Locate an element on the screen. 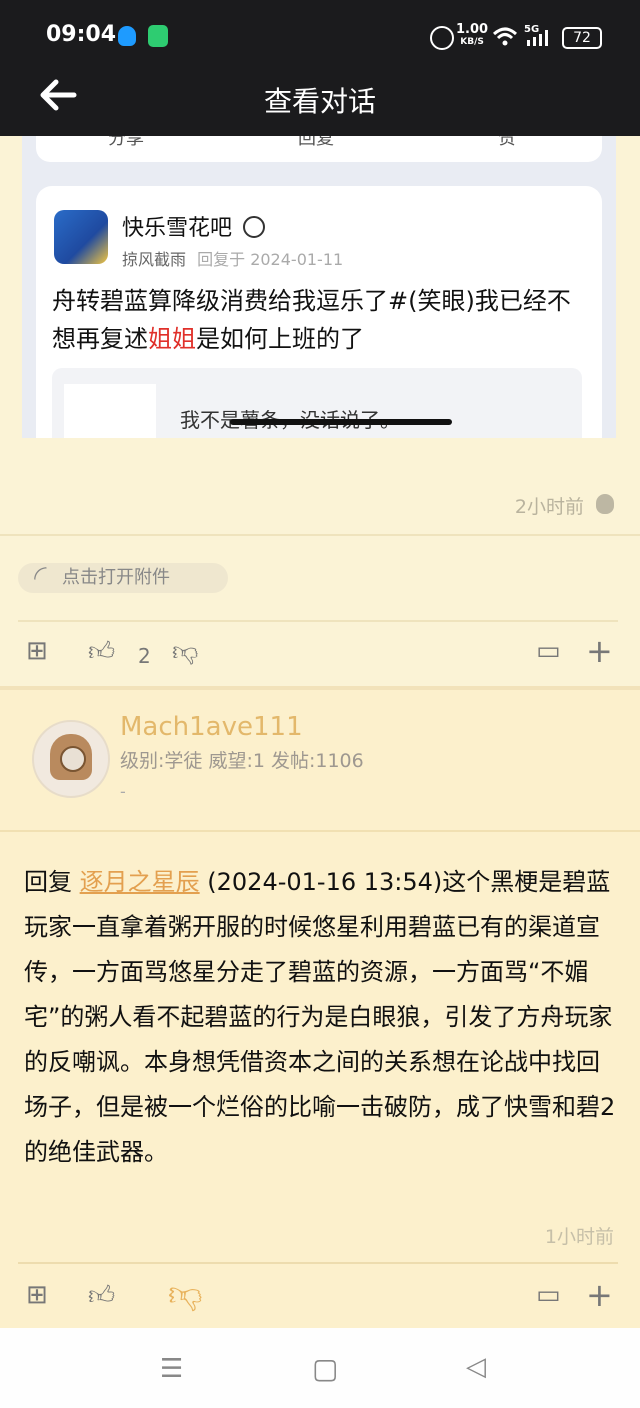 The height and width of the screenshot is (1408, 640). helmet-window is located at coordinates (73, 759).